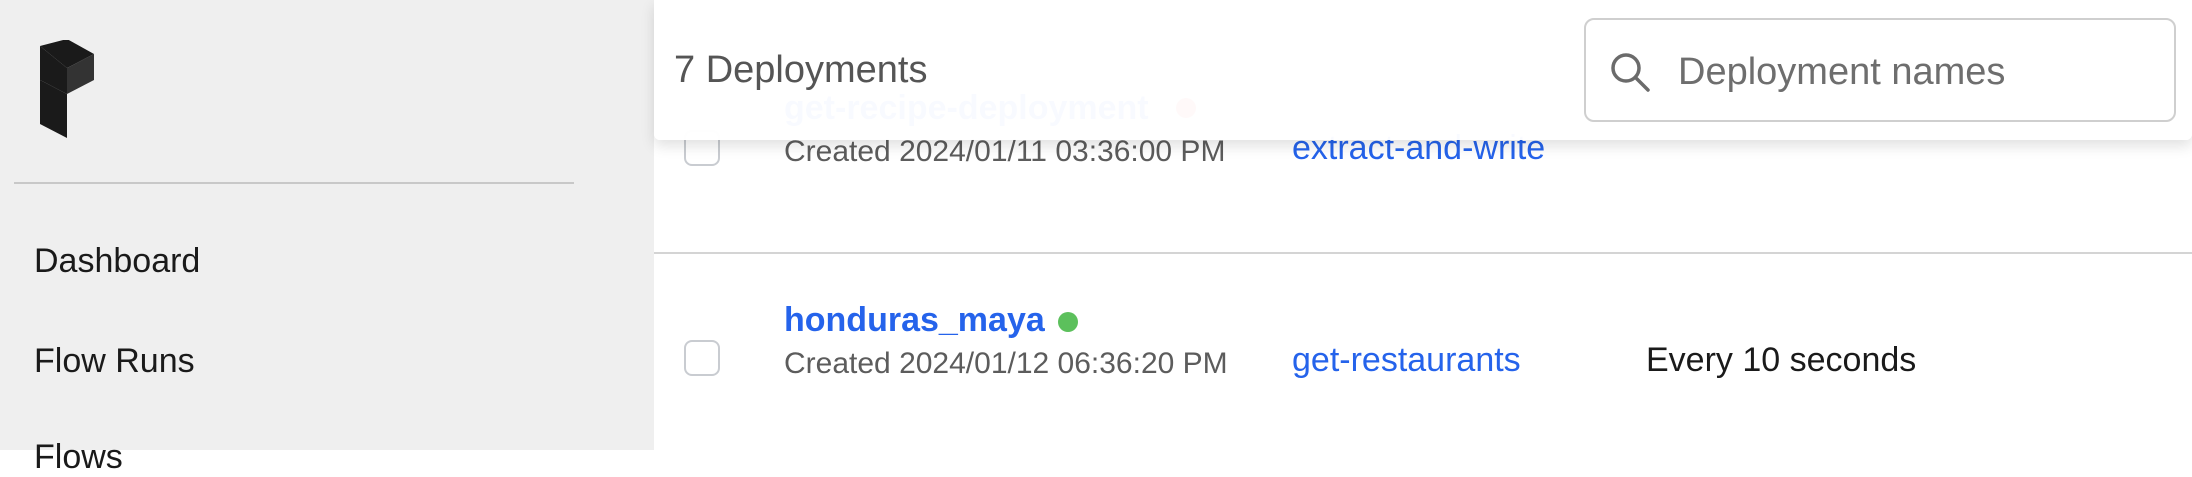  Describe the element at coordinates (1423, 253) in the screenshot. I see `row-divider` at that location.